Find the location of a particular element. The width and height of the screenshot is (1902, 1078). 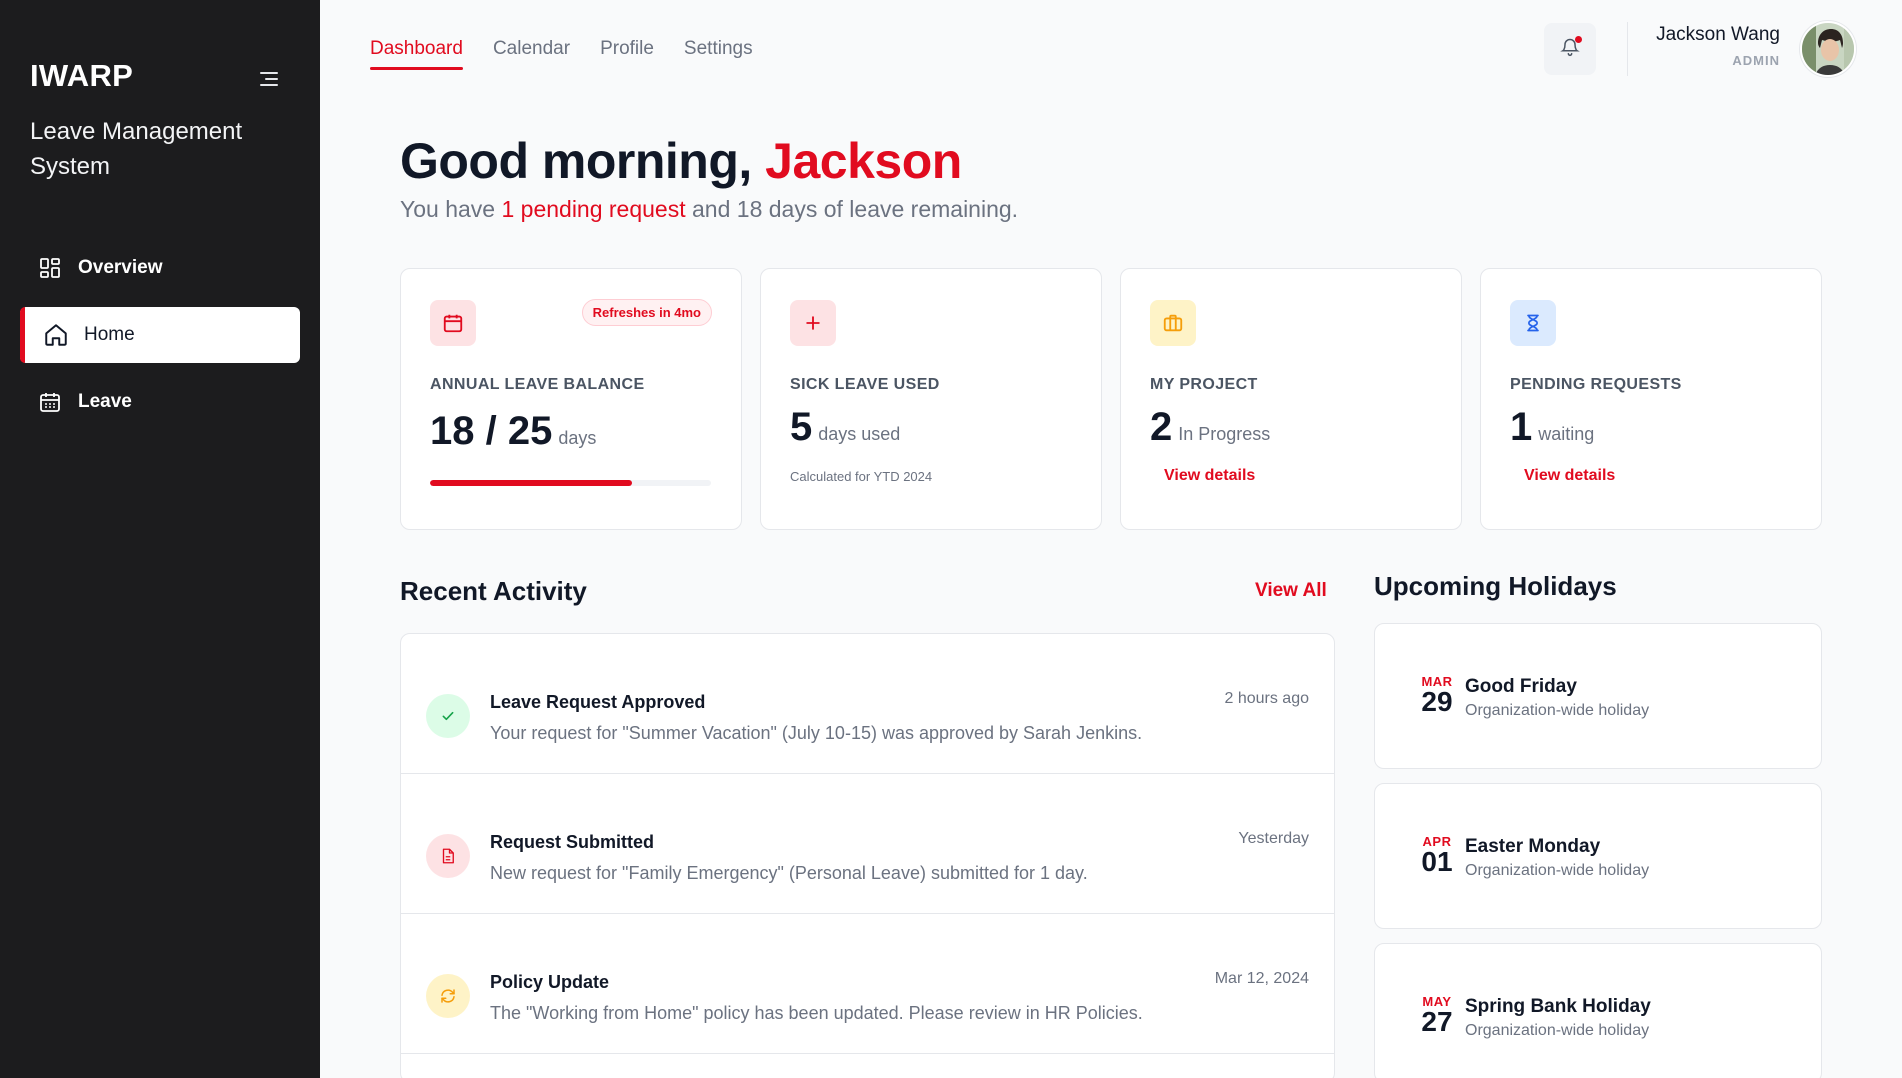

sidebar-nav: Overview Home Leave is located at coordinates (160, 340).